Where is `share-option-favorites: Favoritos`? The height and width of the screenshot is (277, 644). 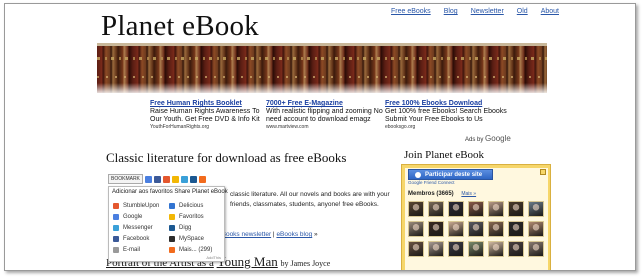
share-option-favorites: Favoritos is located at coordinates (190, 216).